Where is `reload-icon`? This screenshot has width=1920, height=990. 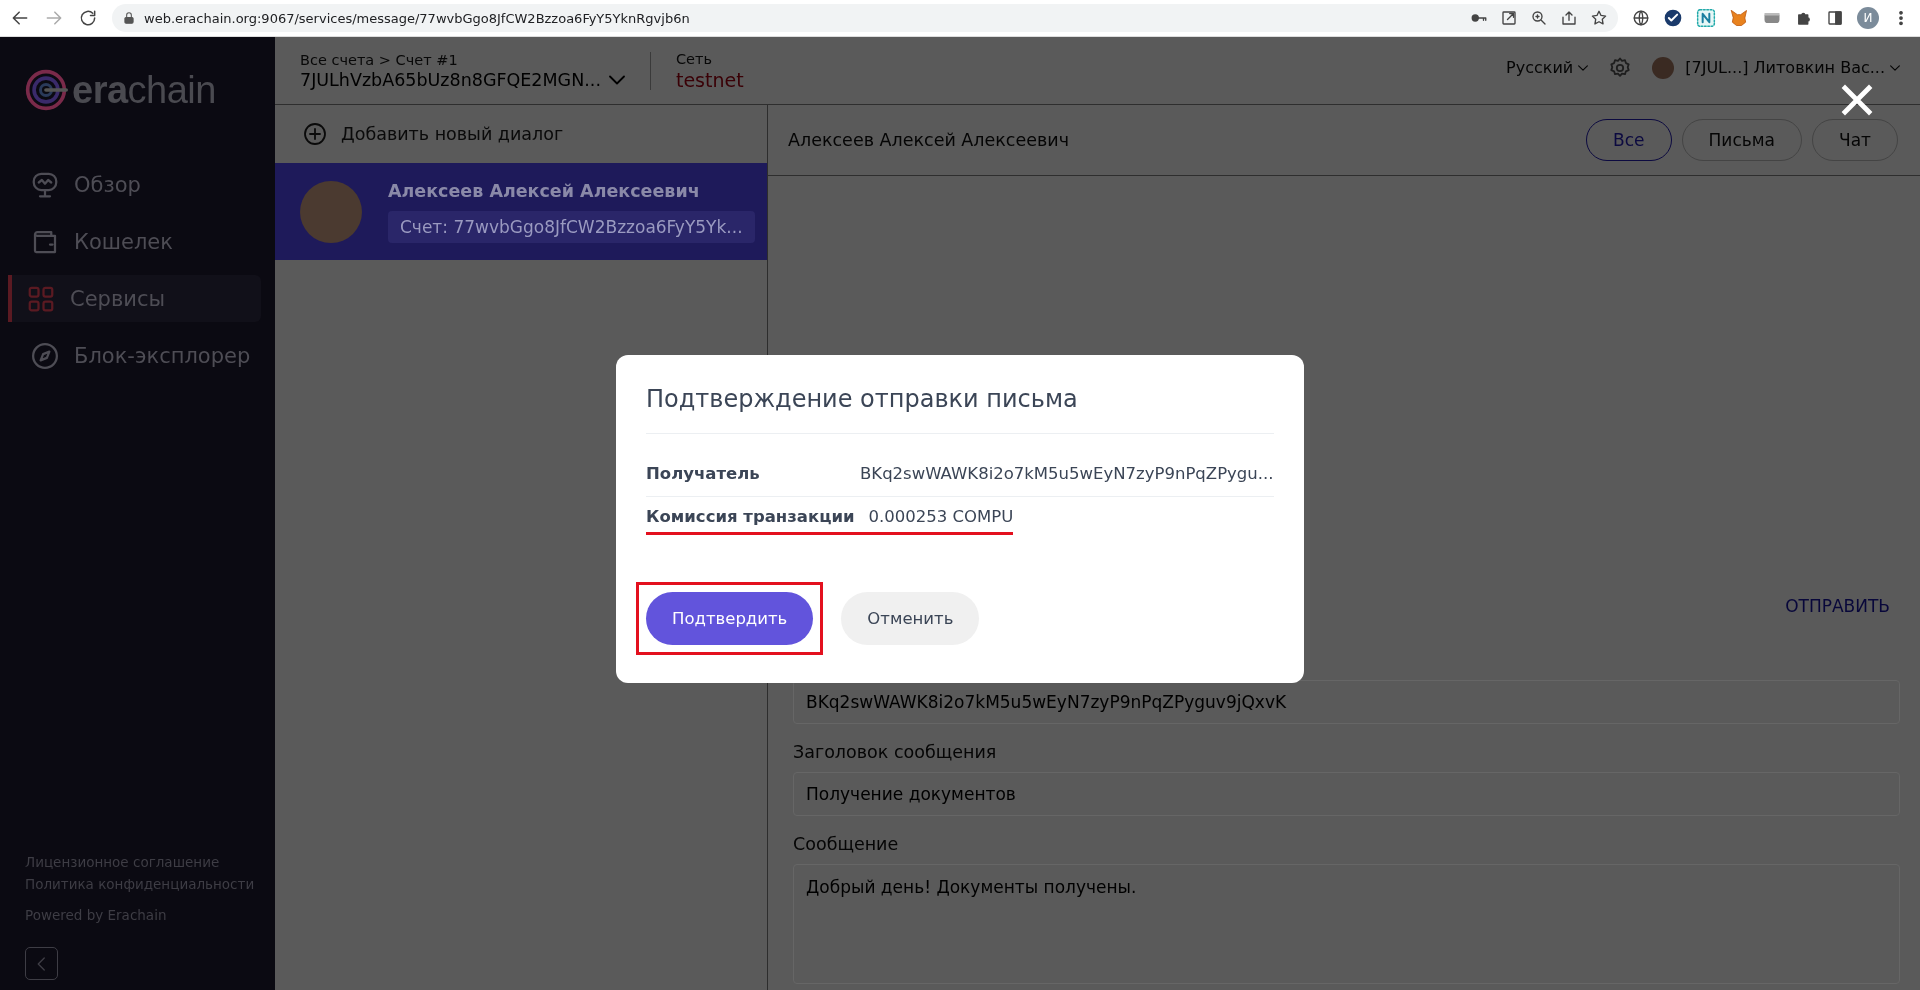 reload-icon is located at coordinates (88, 18).